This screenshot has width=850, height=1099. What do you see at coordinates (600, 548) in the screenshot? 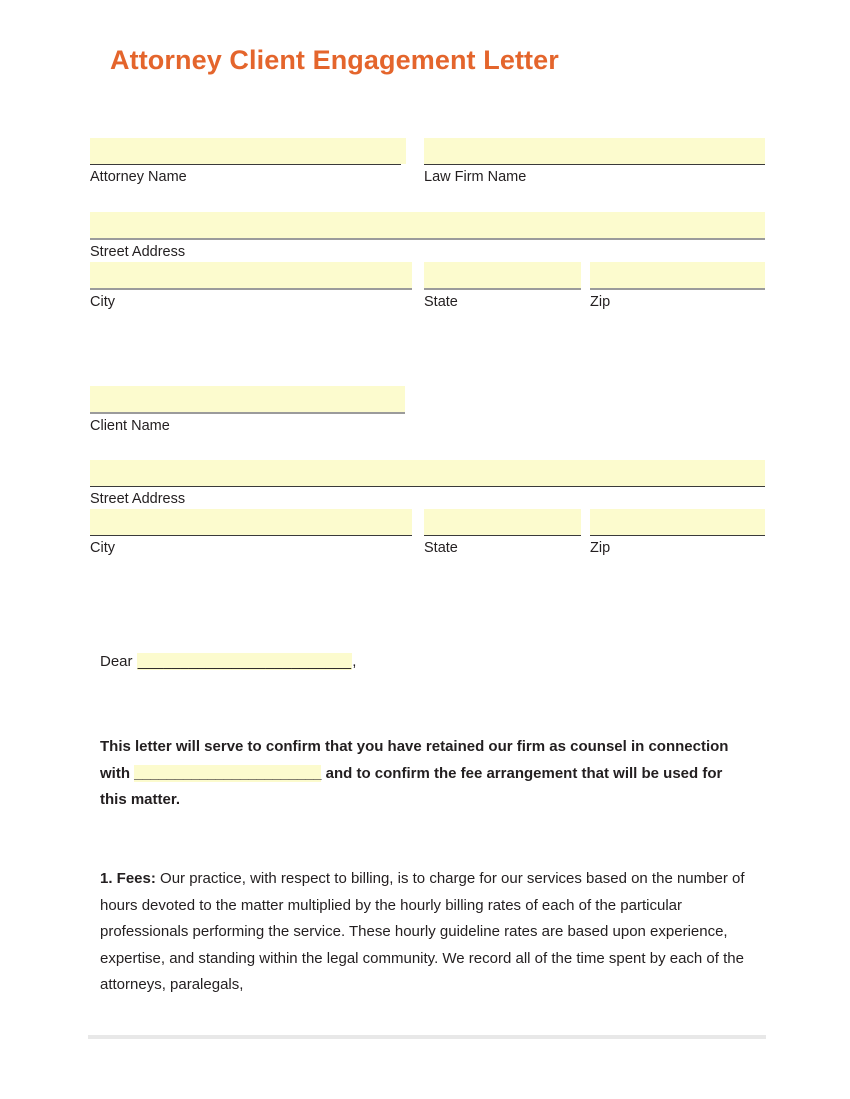
I see `client-zip-label: Zip` at bounding box center [600, 548].